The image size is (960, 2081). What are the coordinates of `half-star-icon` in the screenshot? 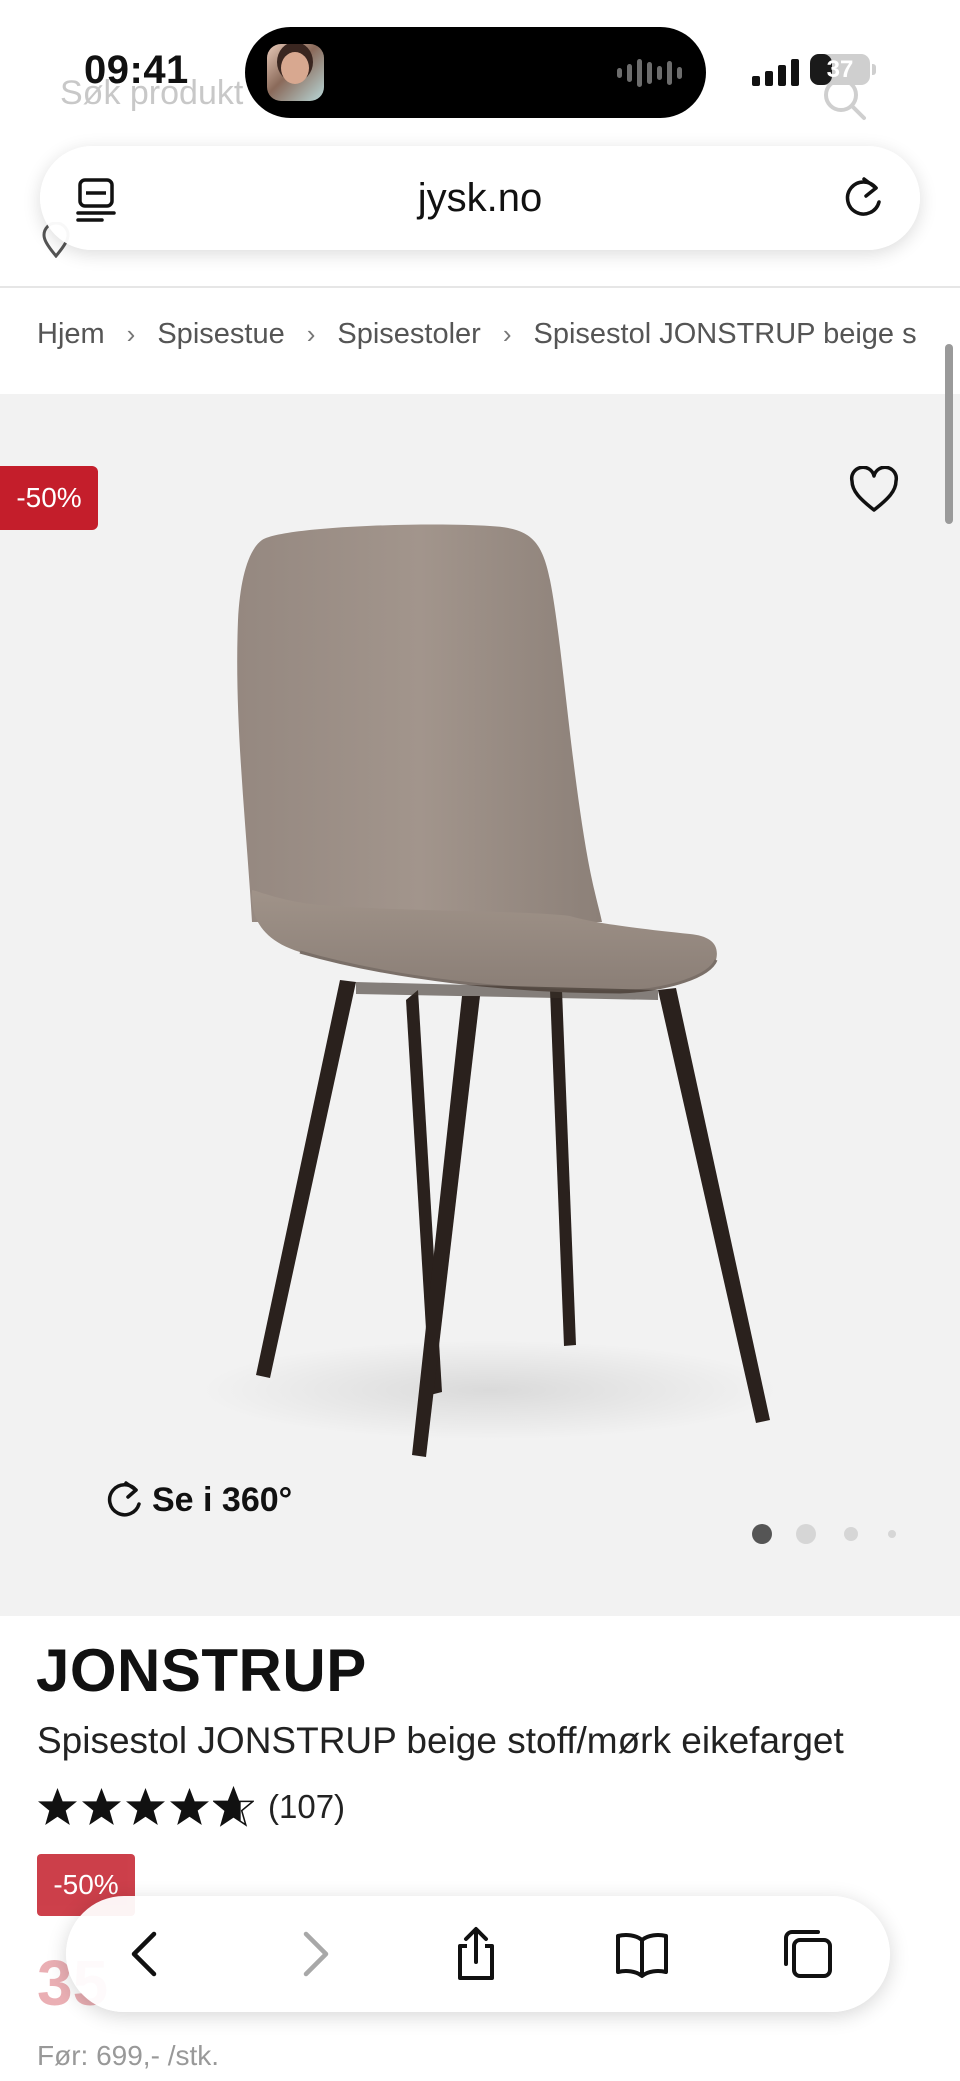 It's located at (233, 1806).